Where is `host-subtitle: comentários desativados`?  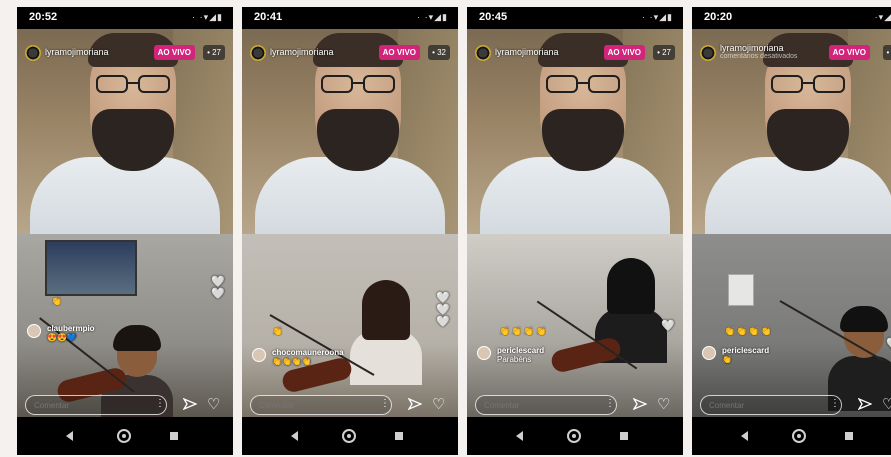 host-subtitle: comentários desativados is located at coordinates (759, 56).